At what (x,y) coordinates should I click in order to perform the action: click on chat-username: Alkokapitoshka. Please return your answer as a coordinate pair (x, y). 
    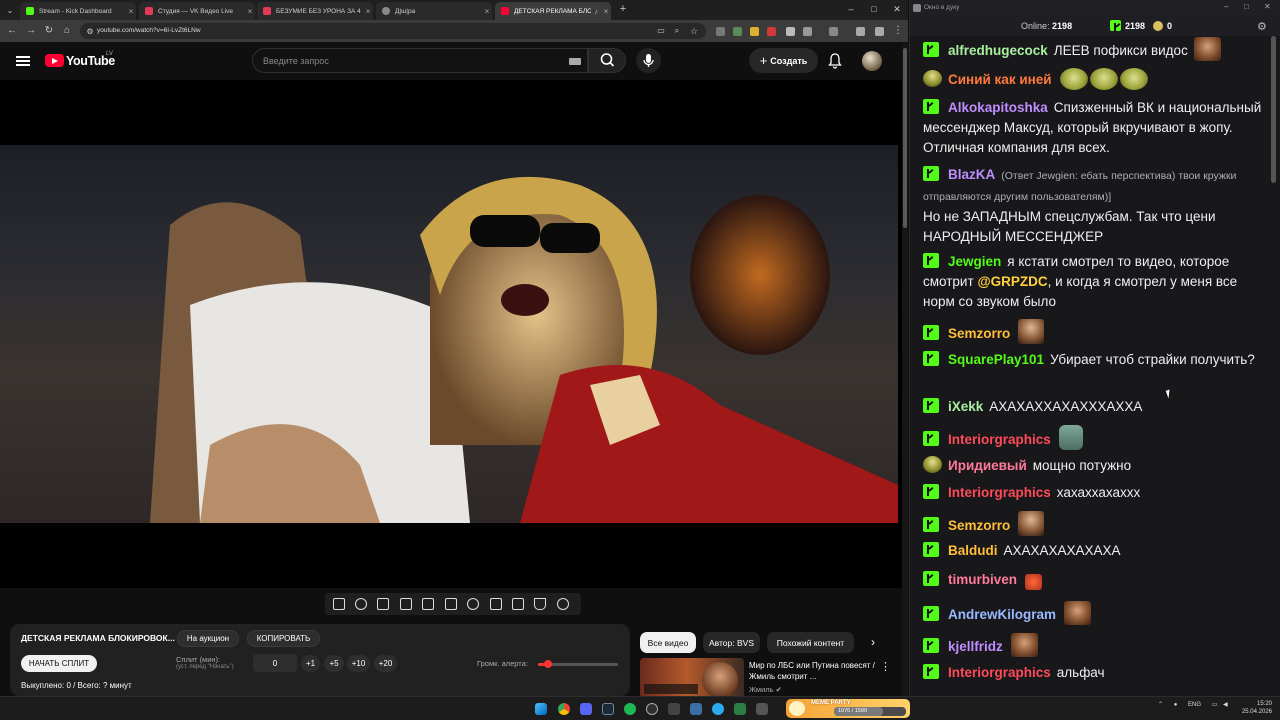
    Looking at the image, I should click on (998, 107).